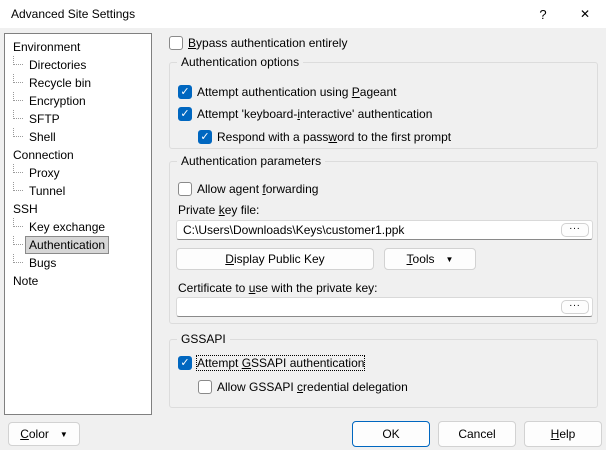 Image resolution: width=606 pixels, height=450 pixels. I want to click on window-title: Advanced Site Settings, so click(73, 14).